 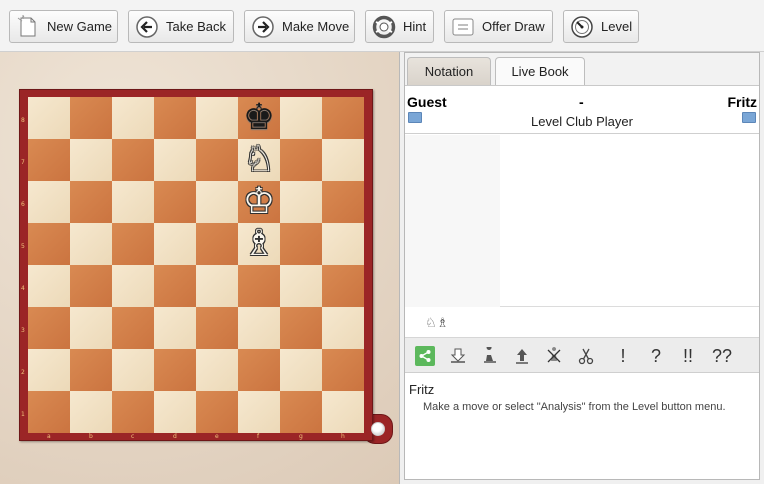 I want to click on square-c8, so click(x=133, y=118).